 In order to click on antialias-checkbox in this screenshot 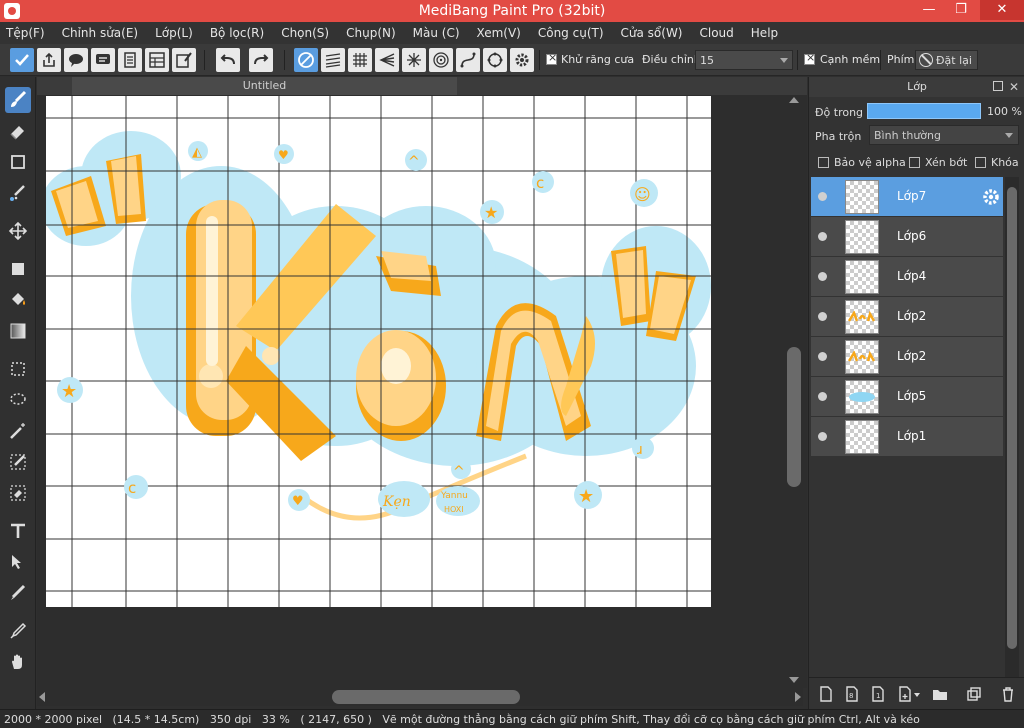, I will do `click(551, 58)`.